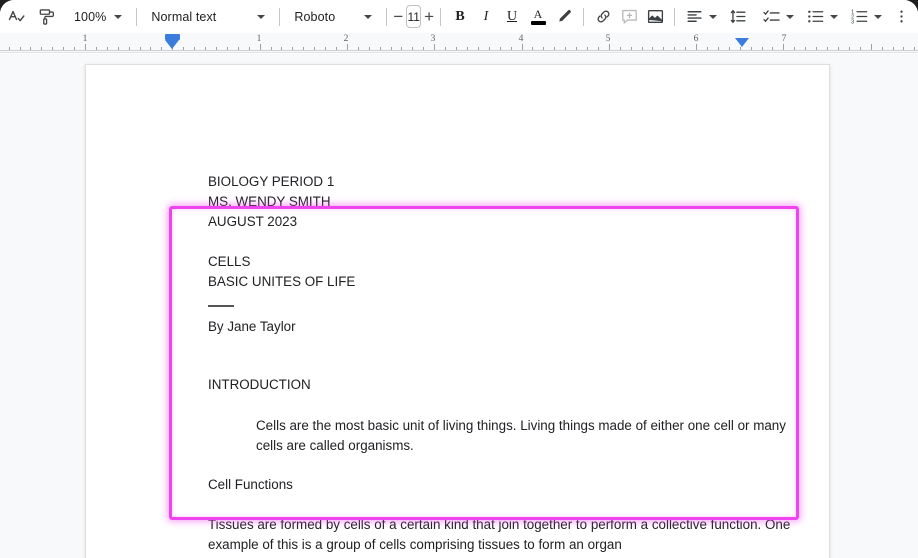  What do you see at coordinates (694, 17) in the screenshot?
I see `align-left-icon` at bounding box center [694, 17].